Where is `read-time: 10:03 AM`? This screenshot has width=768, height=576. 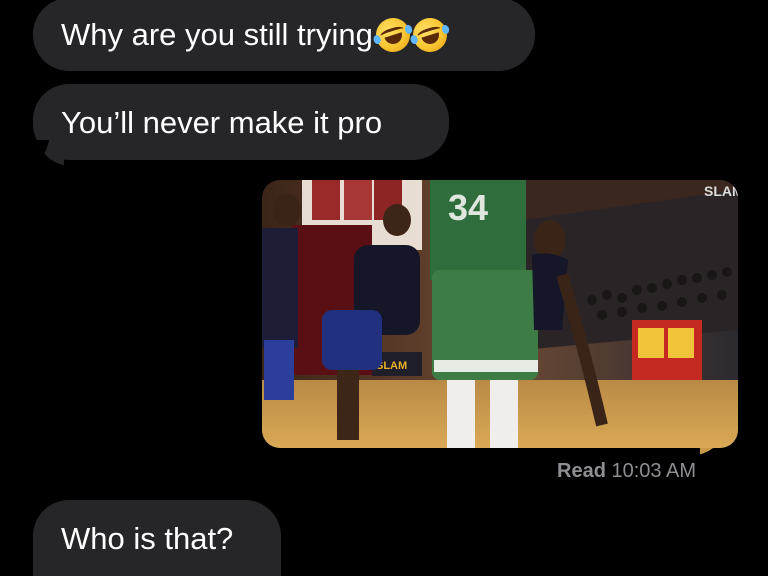 read-time: 10:03 AM is located at coordinates (653, 471).